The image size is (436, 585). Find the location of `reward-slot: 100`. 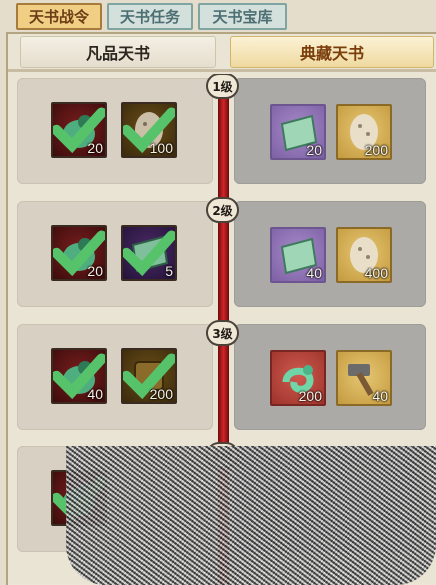

reward-slot: 100 is located at coordinates (149, 130).